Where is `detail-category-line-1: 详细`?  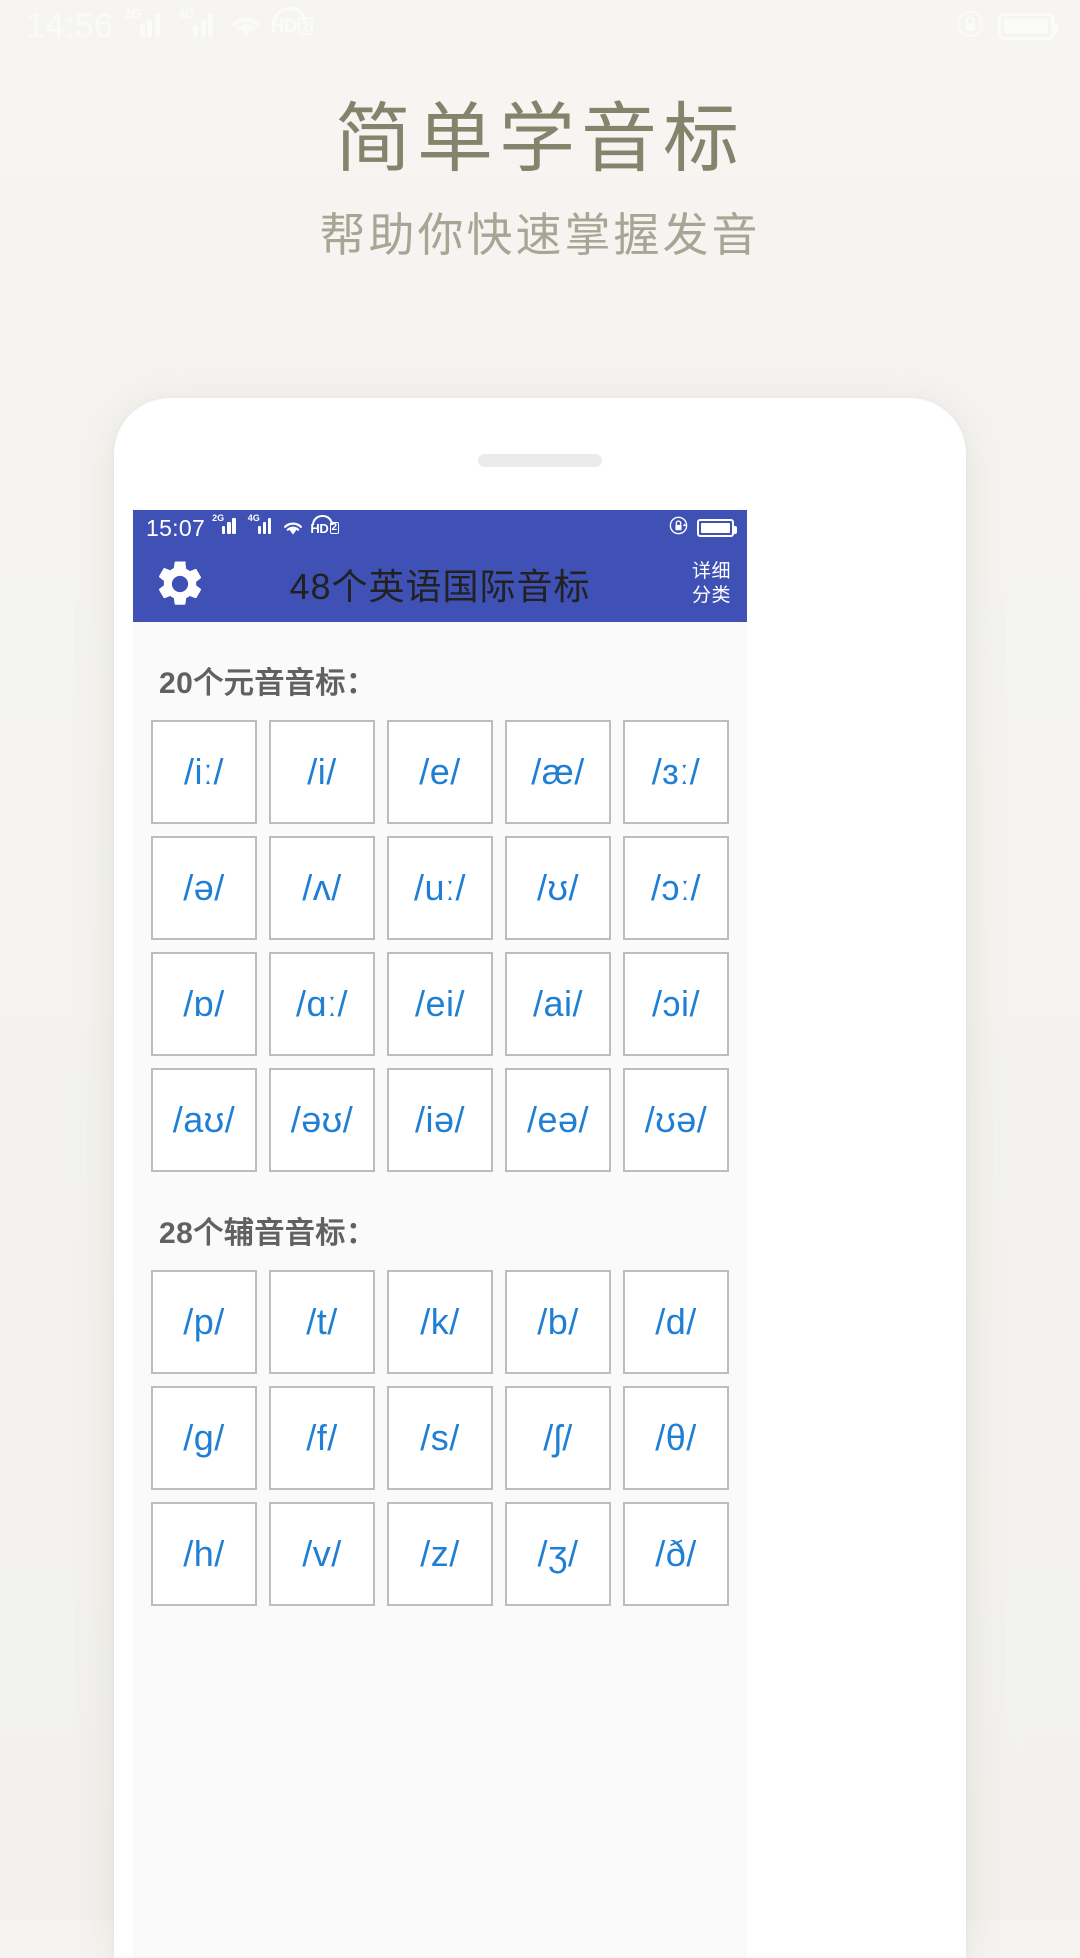
detail-category-line-1: 详细 is located at coordinates (711, 571).